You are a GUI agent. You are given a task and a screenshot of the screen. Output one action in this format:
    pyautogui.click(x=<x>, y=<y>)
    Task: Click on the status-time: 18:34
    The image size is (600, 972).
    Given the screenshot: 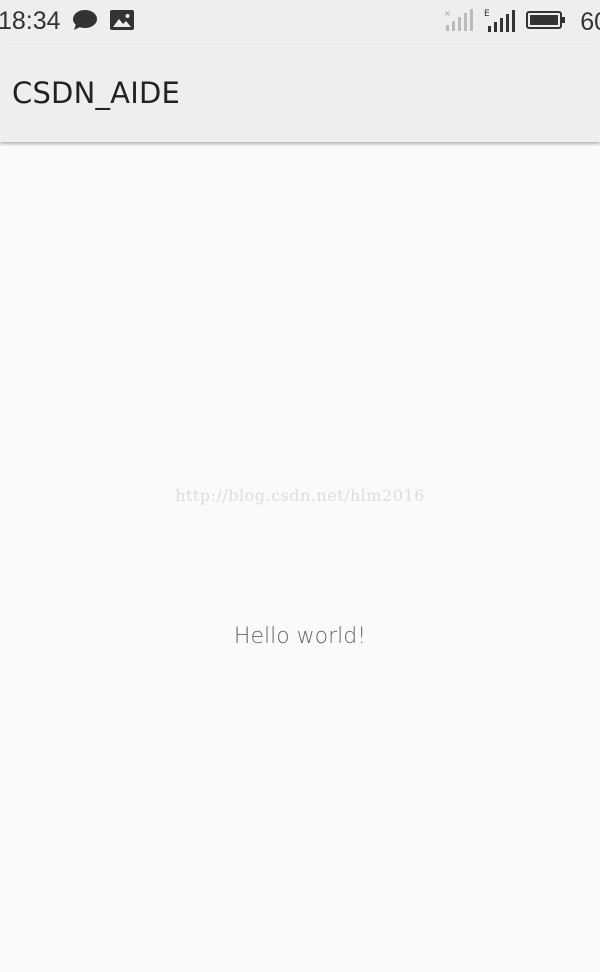 What is the action you would take?
    pyautogui.click(x=30, y=21)
    